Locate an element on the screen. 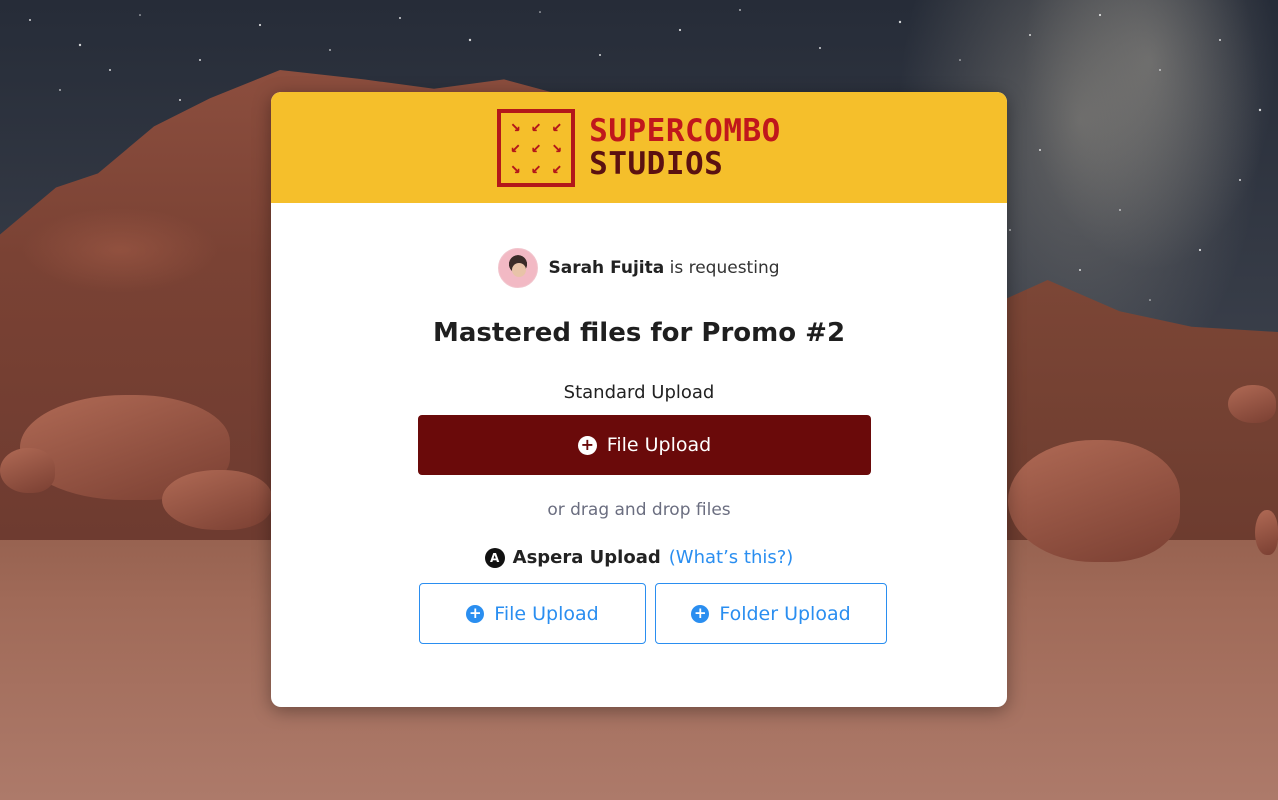 Image resolution: width=1278 pixels, height=800 pixels. aspera-folder-upload-label: Folder Upload is located at coordinates (785, 613).